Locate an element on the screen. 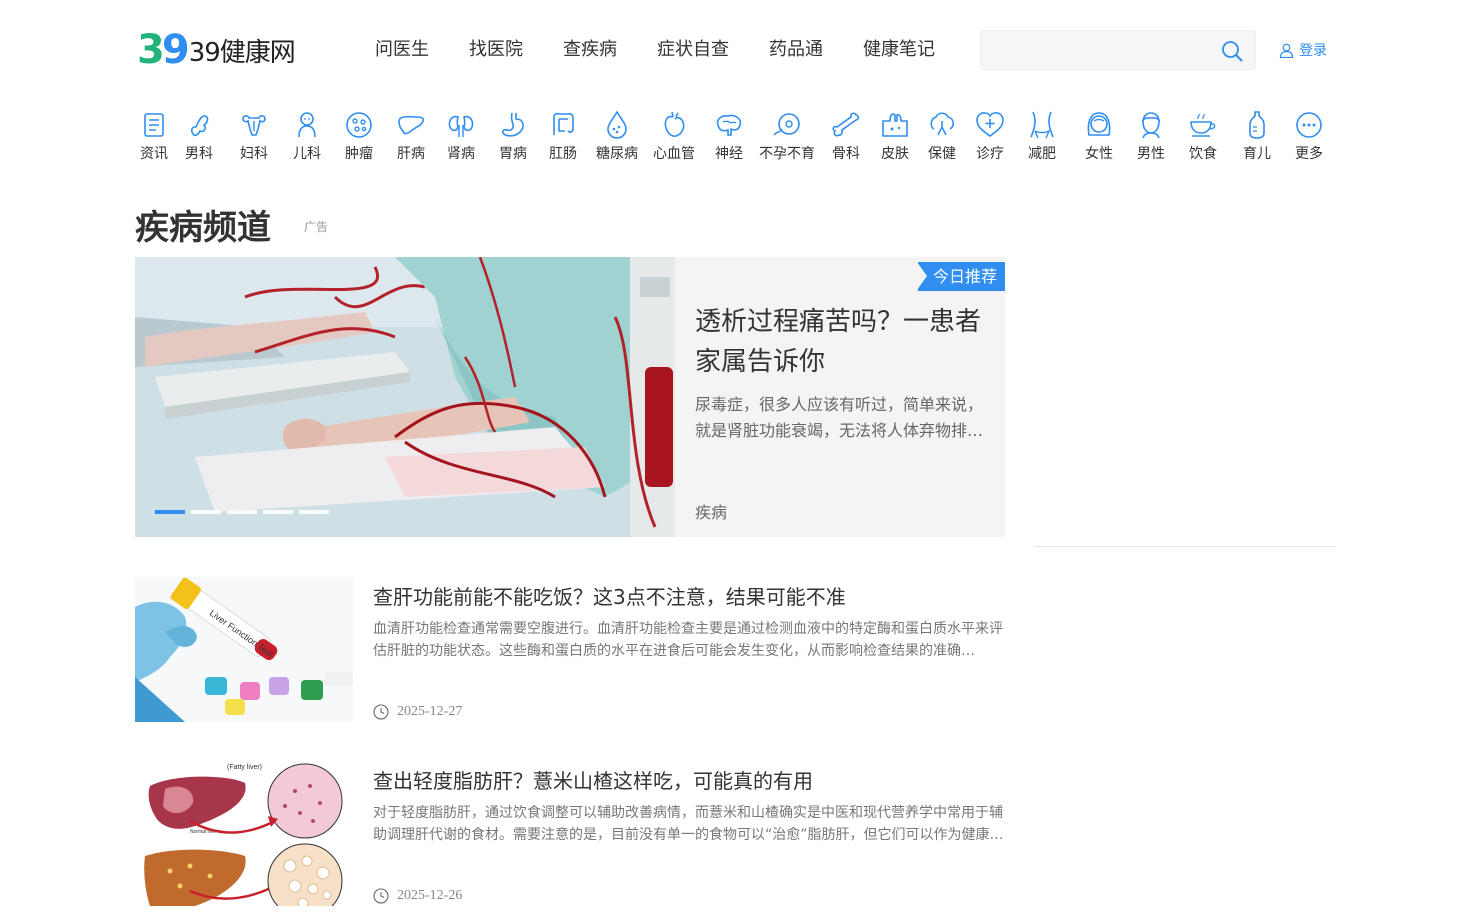 Image resolution: width=1470 pixels, height=923 pixels. category-label: 肾病 is located at coordinates (461, 154).